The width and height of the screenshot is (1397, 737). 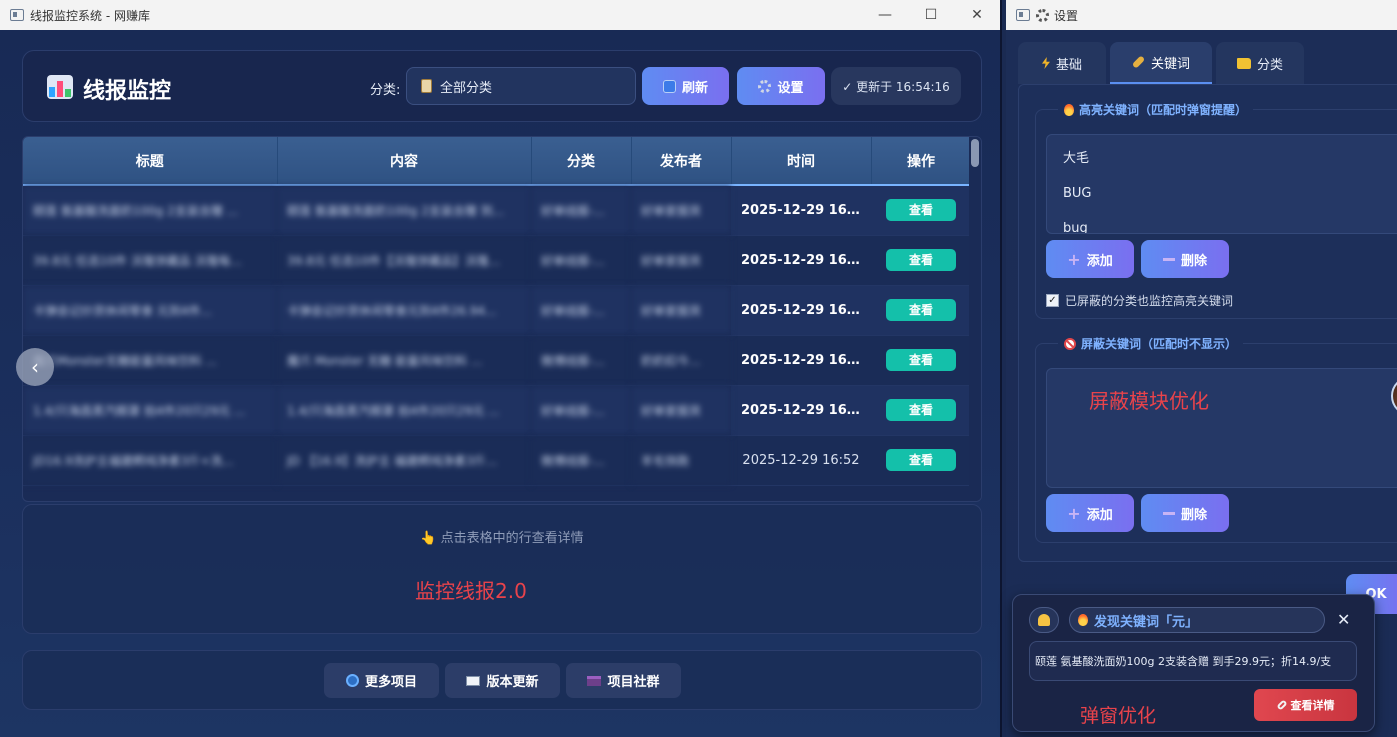 What do you see at coordinates (1221, 428) in the screenshot?
I see `block-keyword-list: 屏蔽模块优化` at bounding box center [1221, 428].